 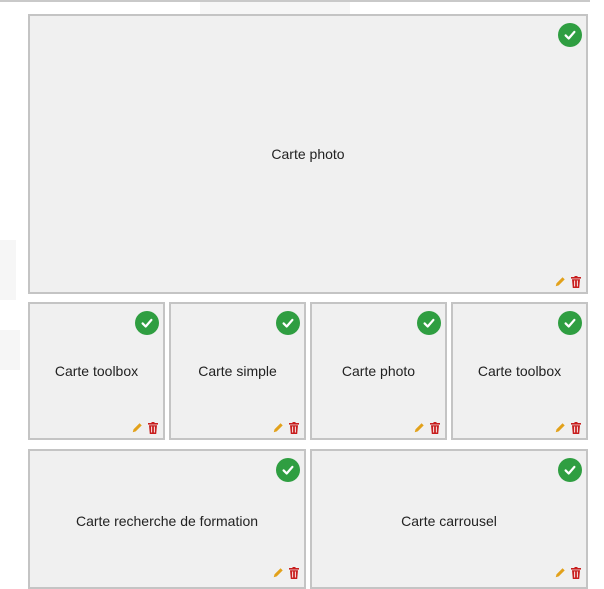 I want to click on card-simple: Carte simple, so click(x=237, y=371).